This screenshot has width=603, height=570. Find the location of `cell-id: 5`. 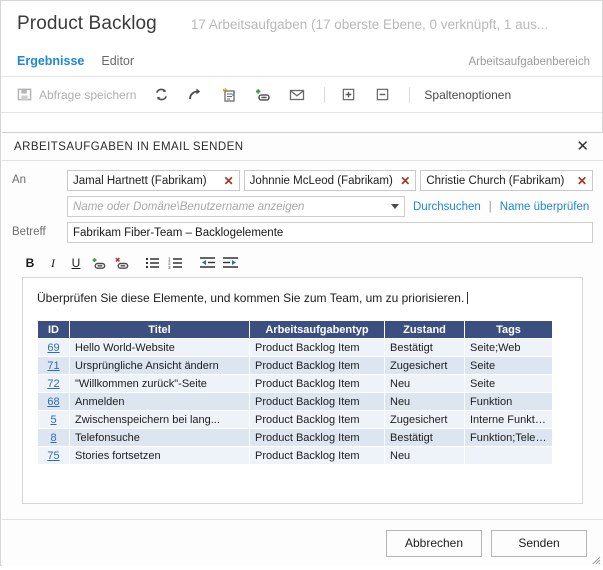

cell-id: 5 is located at coordinates (53, 419).